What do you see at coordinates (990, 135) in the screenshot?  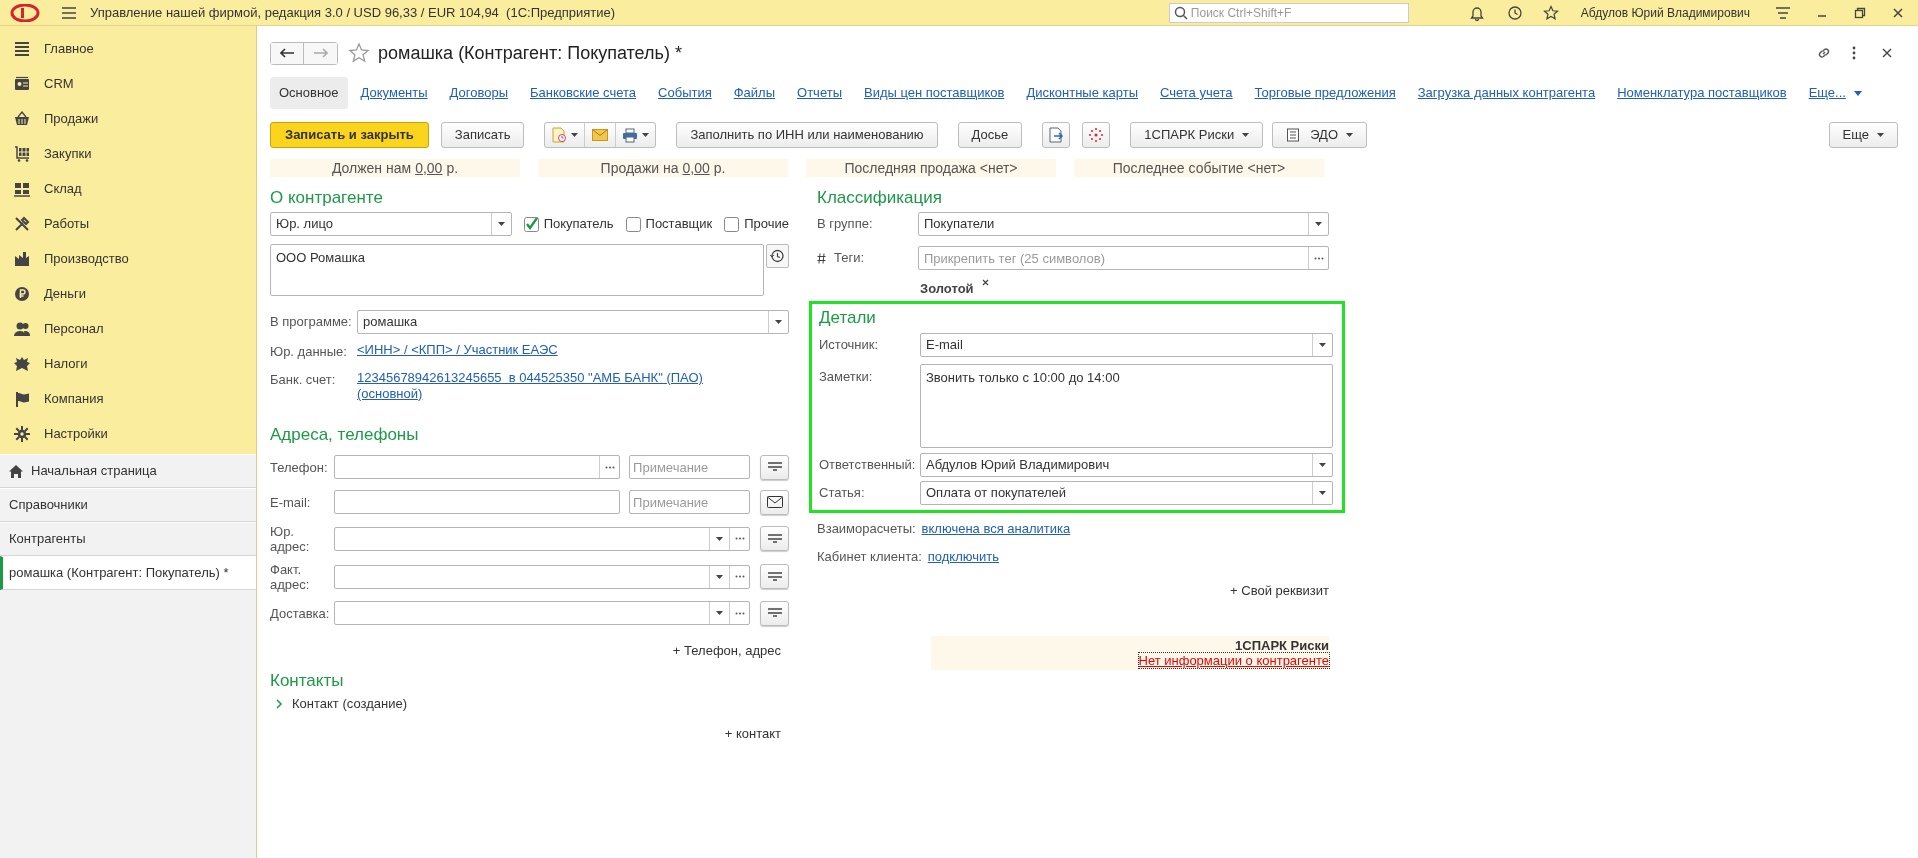 I see `toolbar-button: Досье` at bounding box center [990, 135].